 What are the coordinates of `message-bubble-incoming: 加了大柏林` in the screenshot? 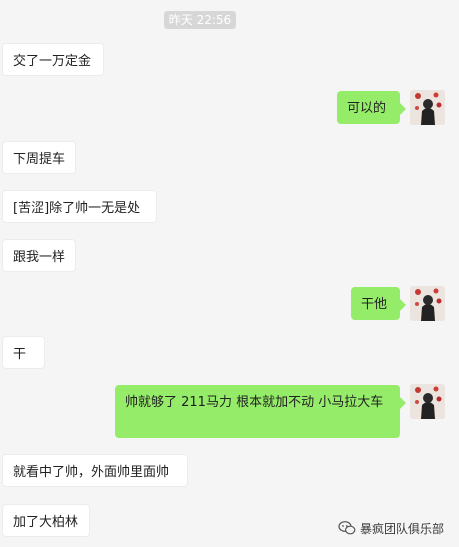 It's located at (46, 520).